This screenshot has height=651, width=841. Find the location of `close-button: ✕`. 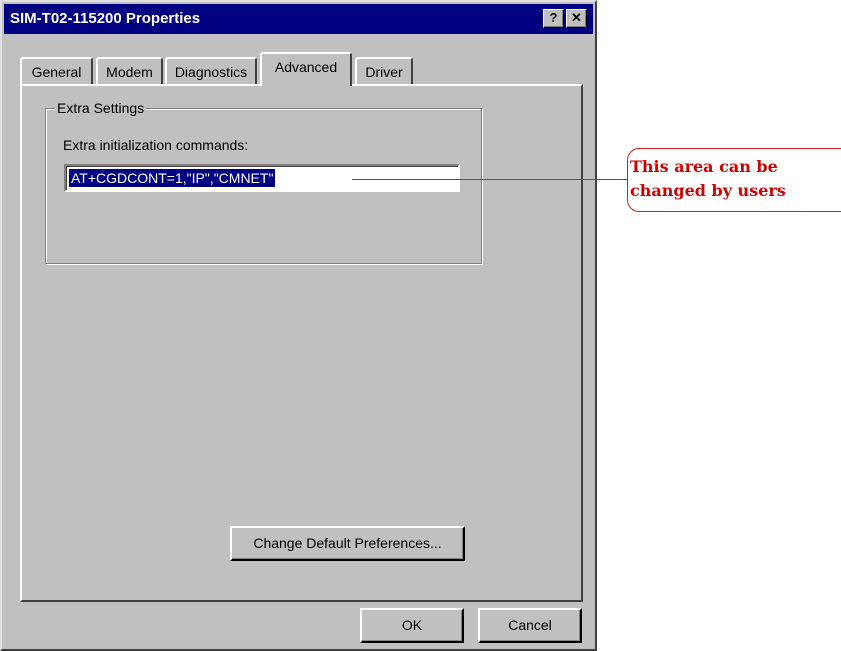

close-button: ✕ is located at coordinates (576, 18).